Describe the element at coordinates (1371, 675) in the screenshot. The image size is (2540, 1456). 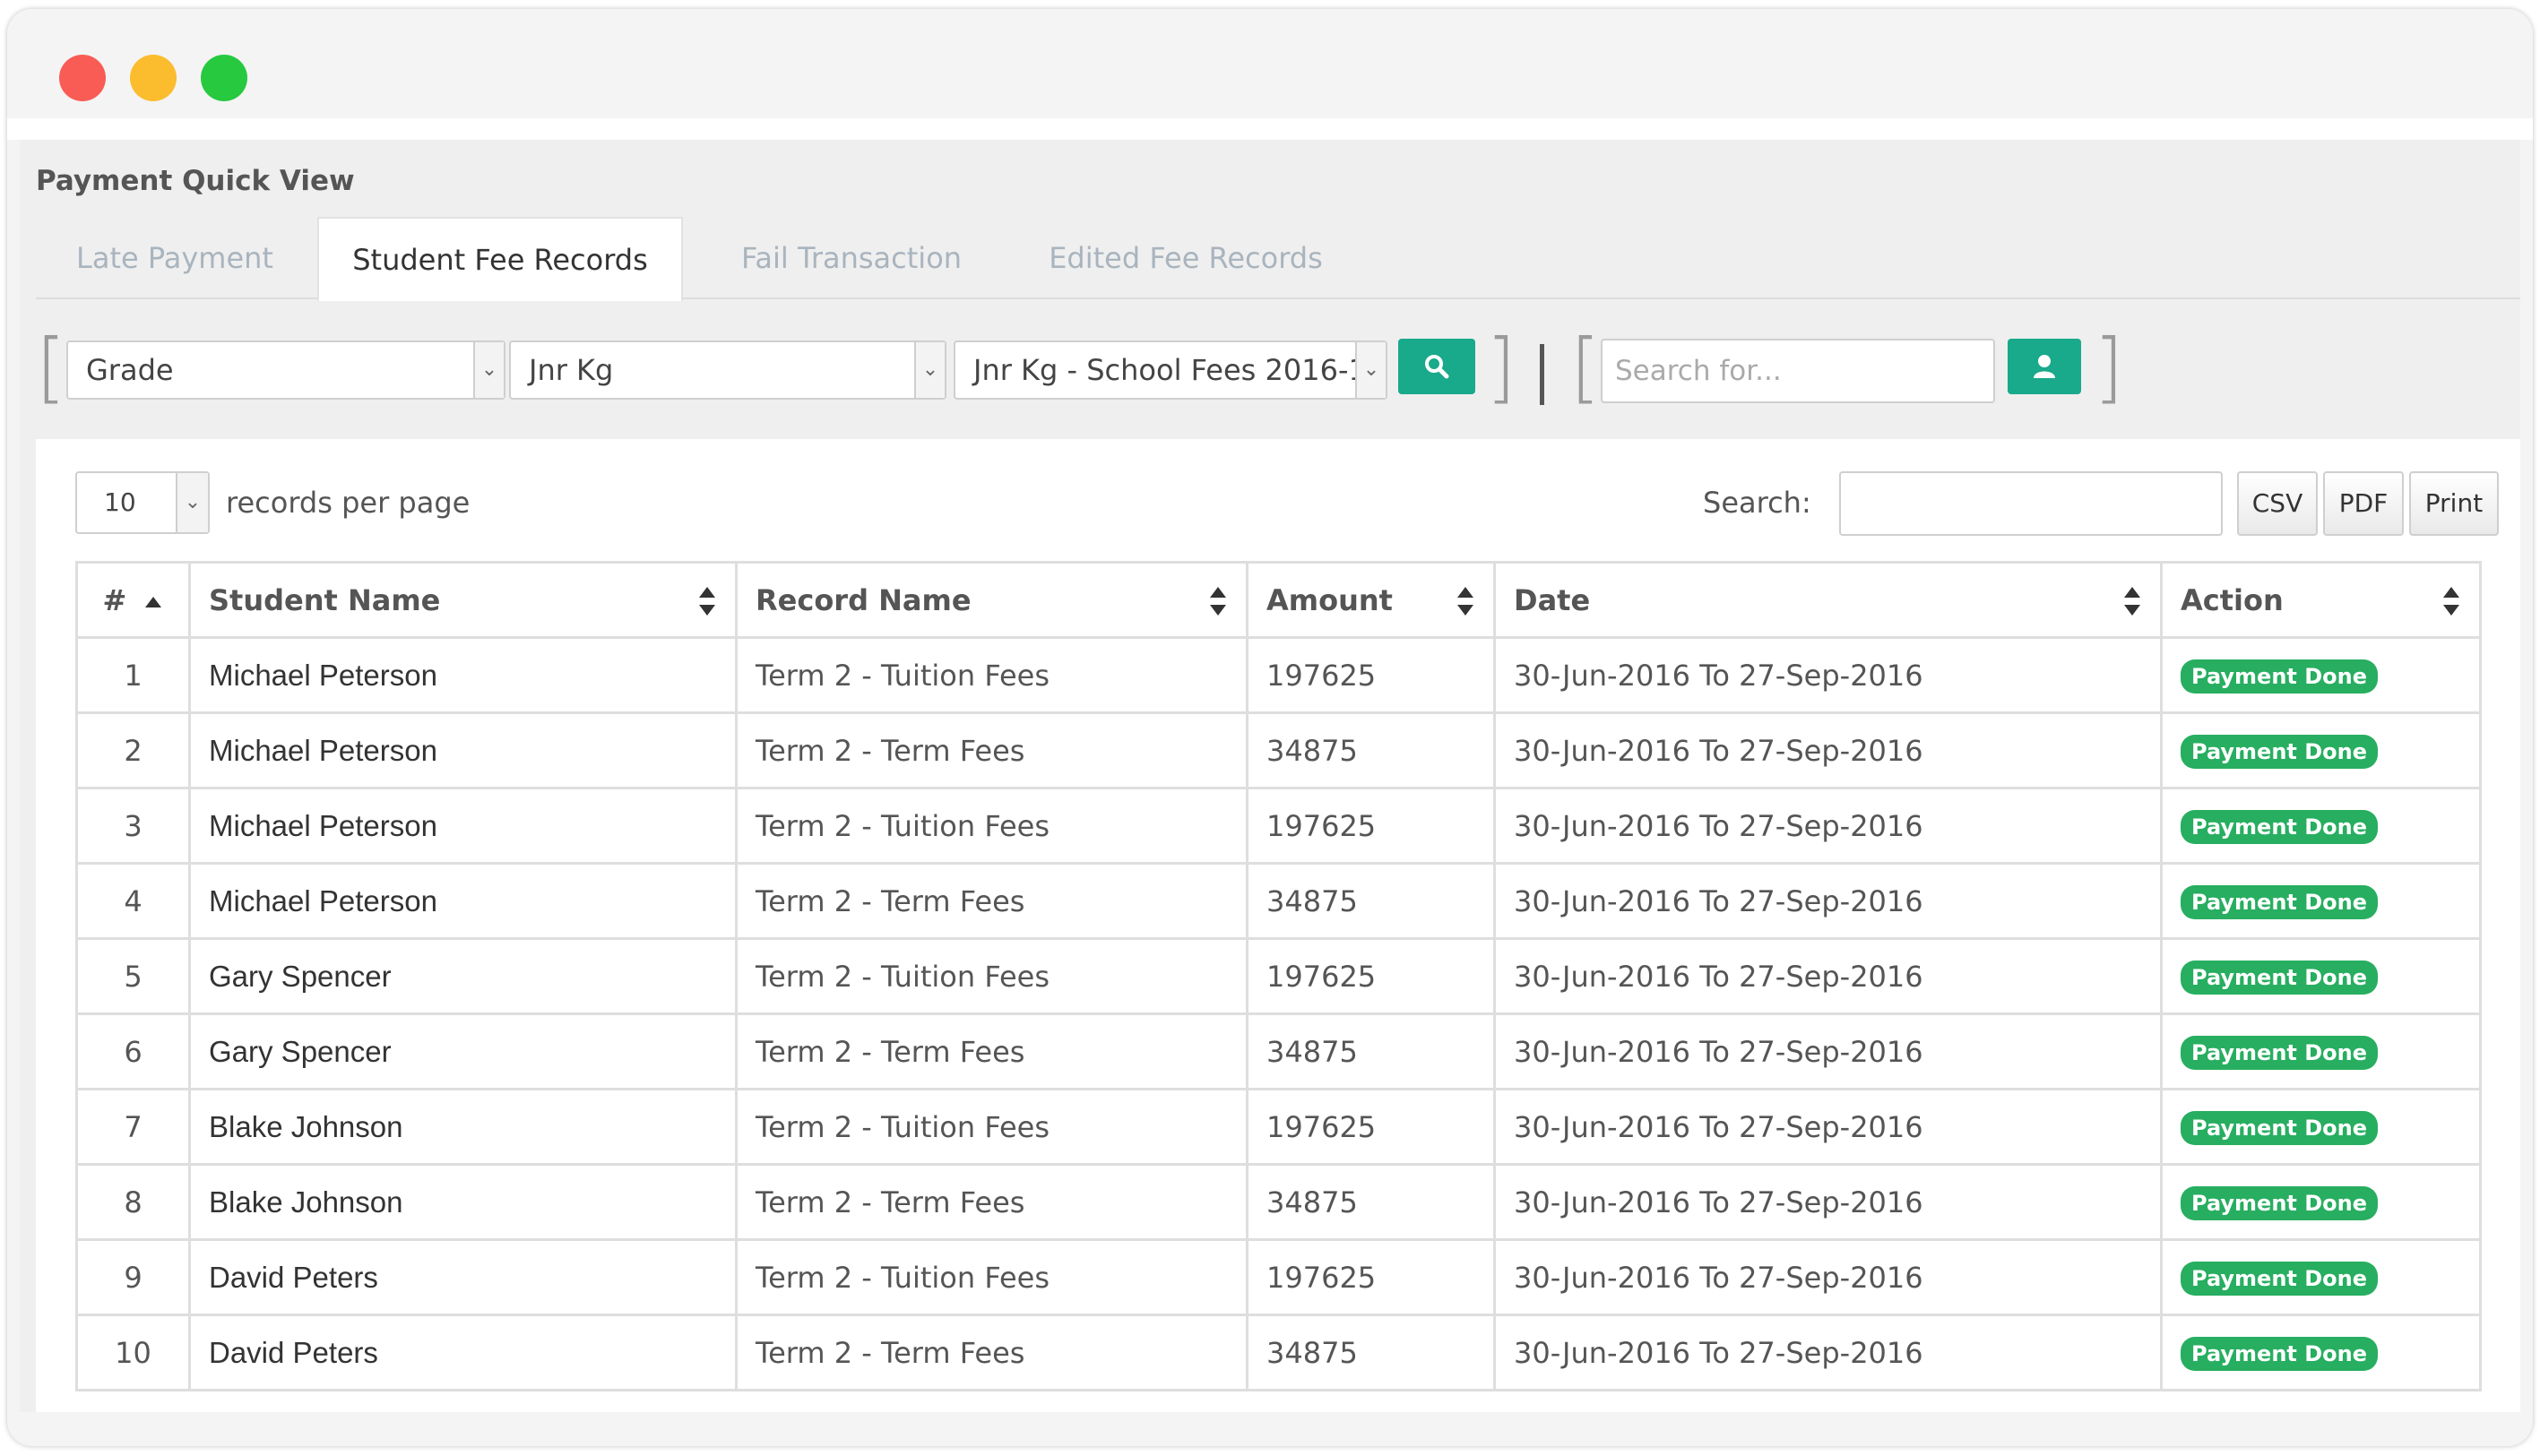
I see `cell-amount: 197625` at that location.